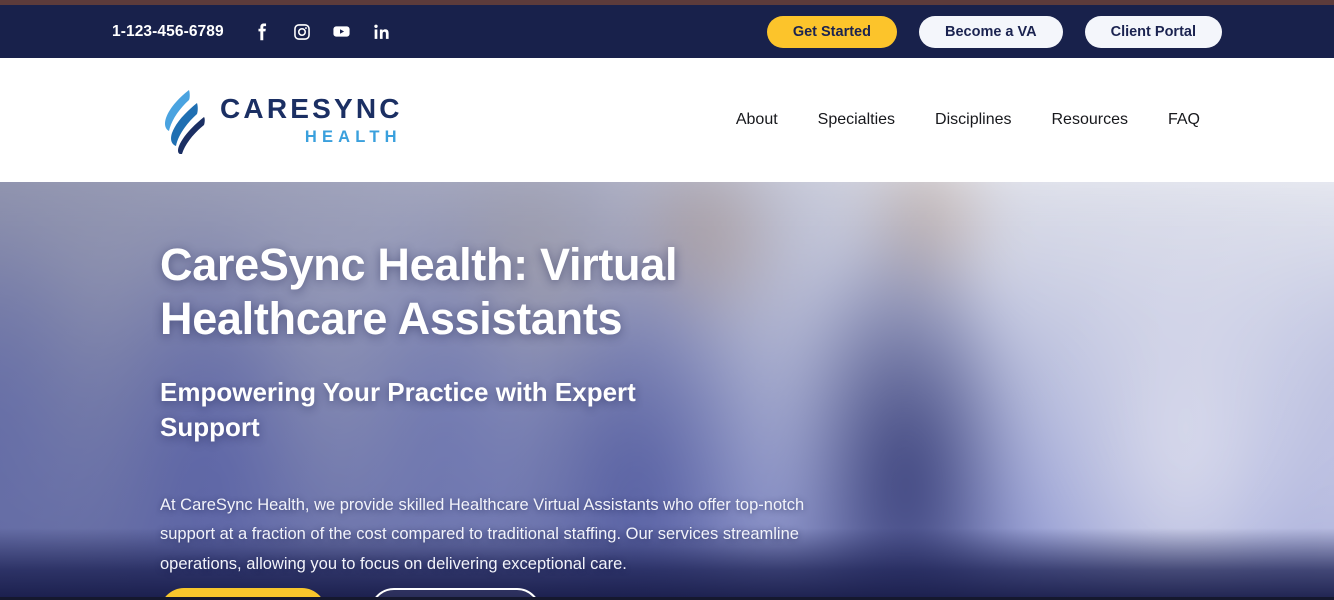 The width and height of the screenshot is (1334, 600). What do you see at coordinates (1090, 120) in the screenshot?
I see `nav-link-resources: Resources` at bounding box center [1090, 120].